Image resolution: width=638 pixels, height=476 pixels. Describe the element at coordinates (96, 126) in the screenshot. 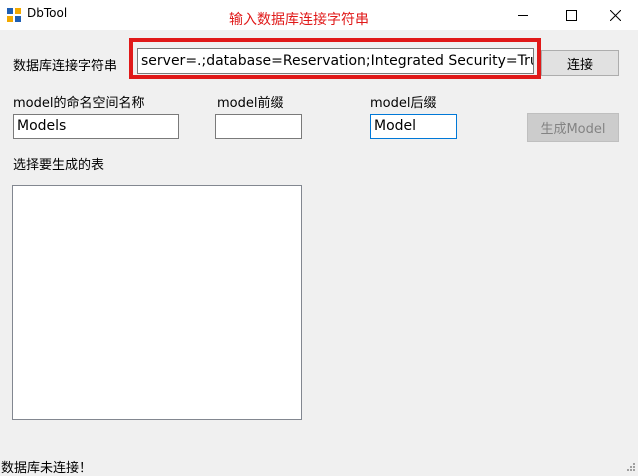

I see `namespace-input: Models` at that location.